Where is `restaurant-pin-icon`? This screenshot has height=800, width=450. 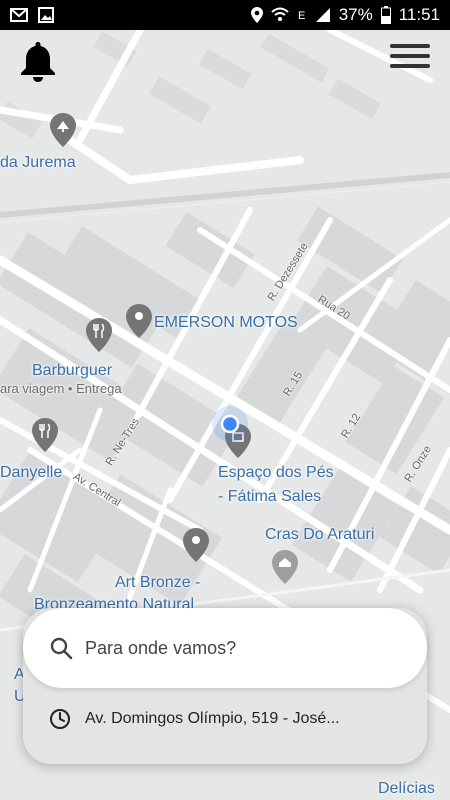
restaurant-pin-icon is located at coordinates (99, 335).